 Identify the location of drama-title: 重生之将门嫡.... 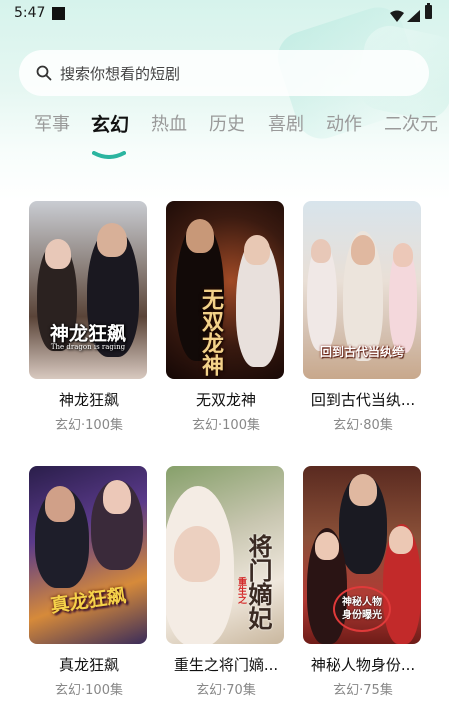
(226, 664).